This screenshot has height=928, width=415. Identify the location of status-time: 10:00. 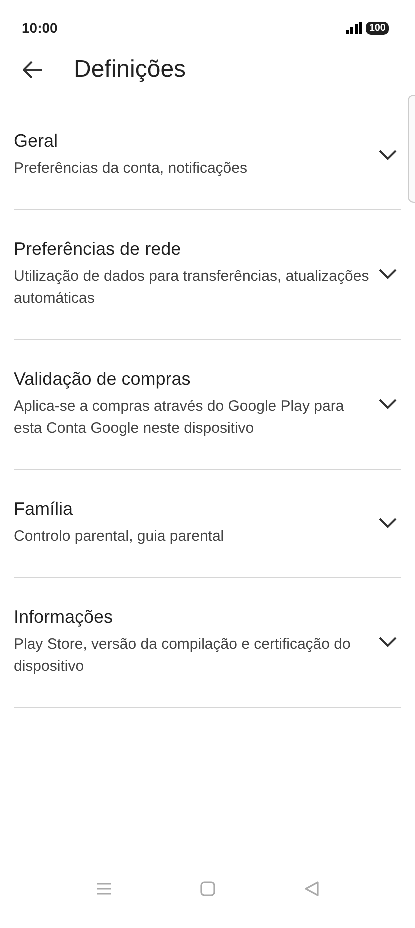
(40, 28).